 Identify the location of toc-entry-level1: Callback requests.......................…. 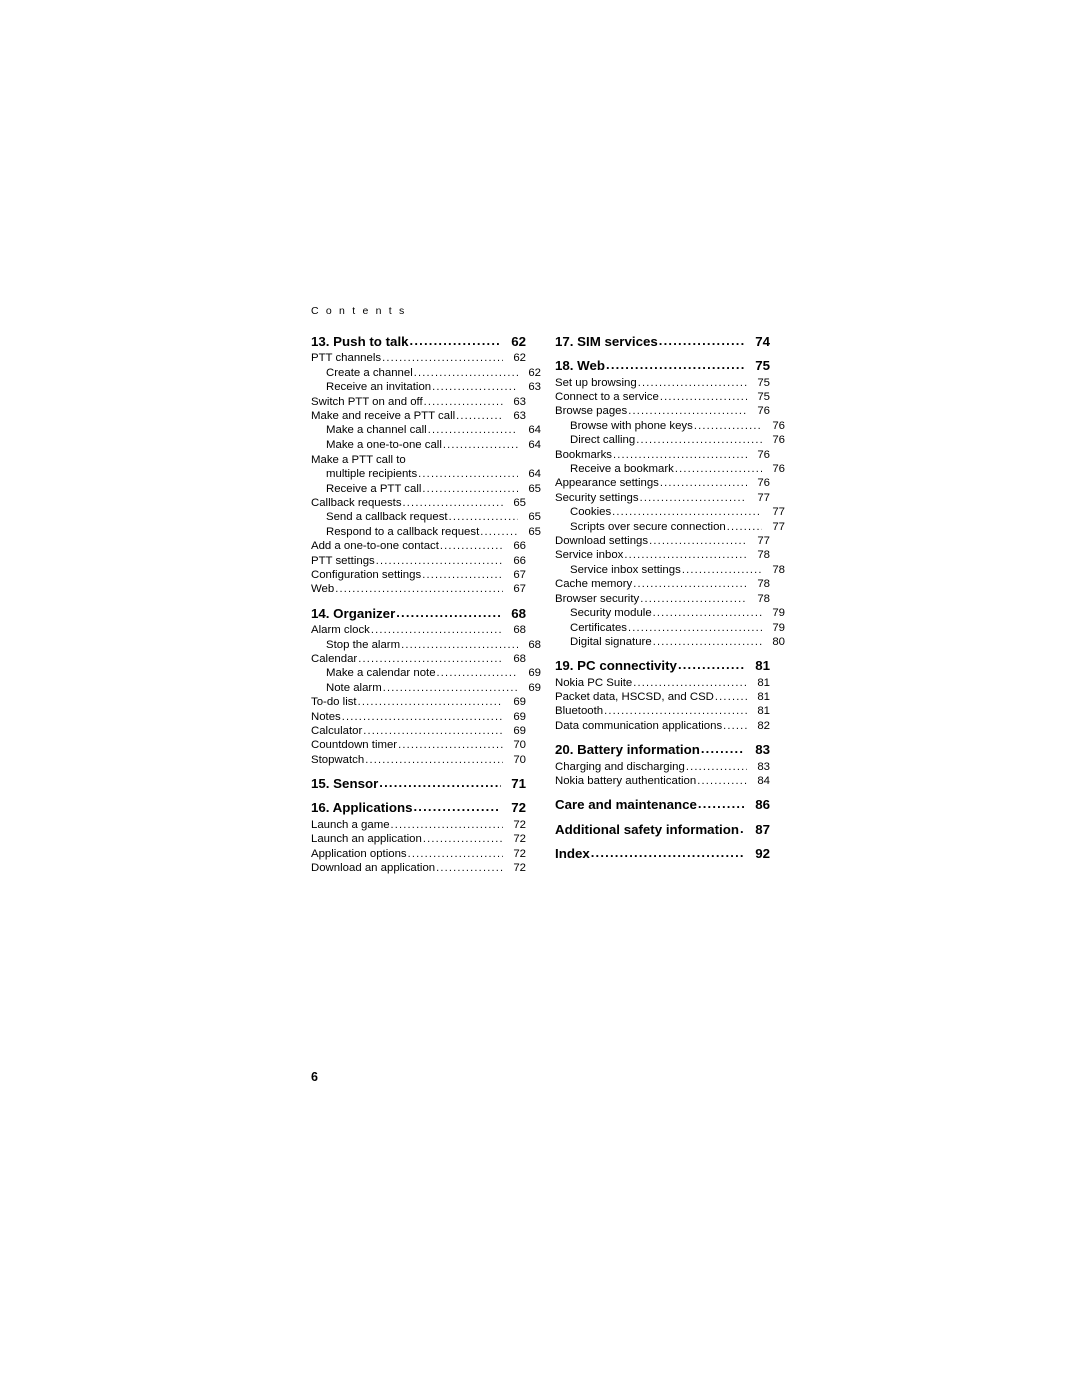
(418, 503).